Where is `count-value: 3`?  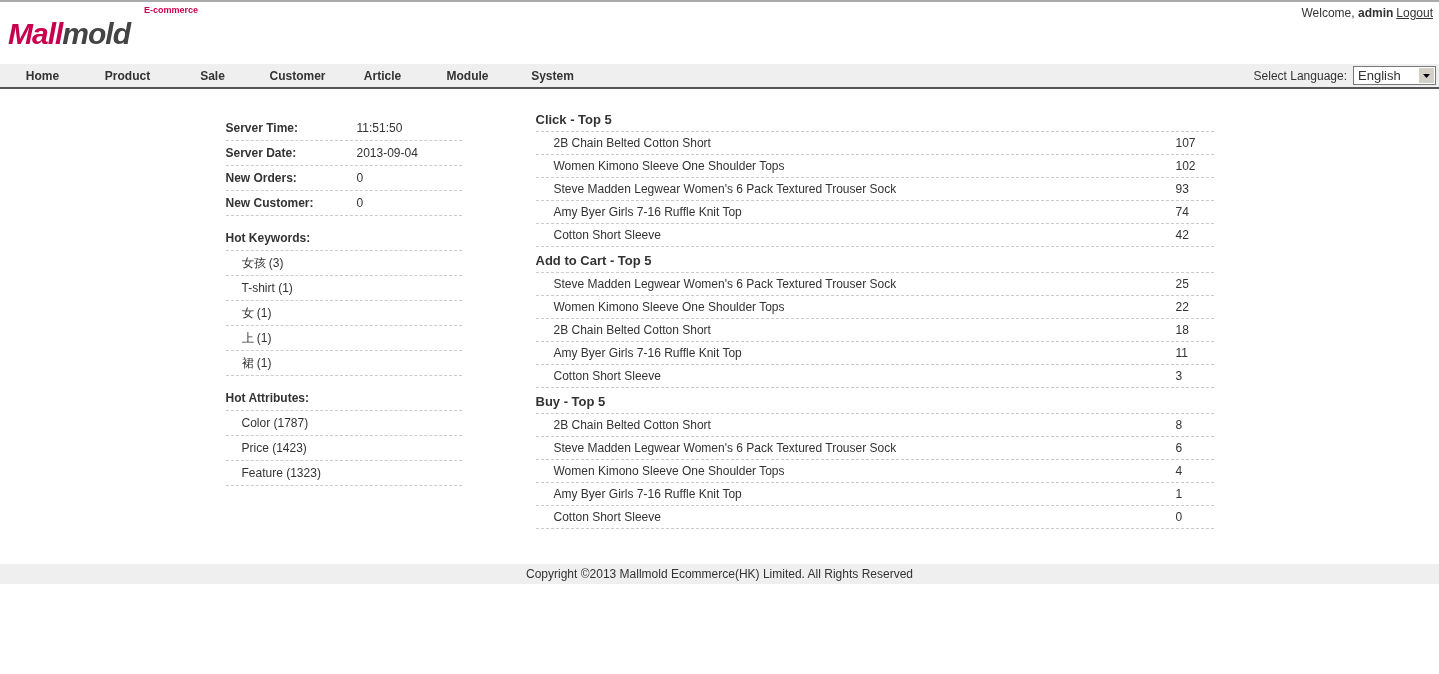
count-value: 3 is located at coordinates (1179, 376).